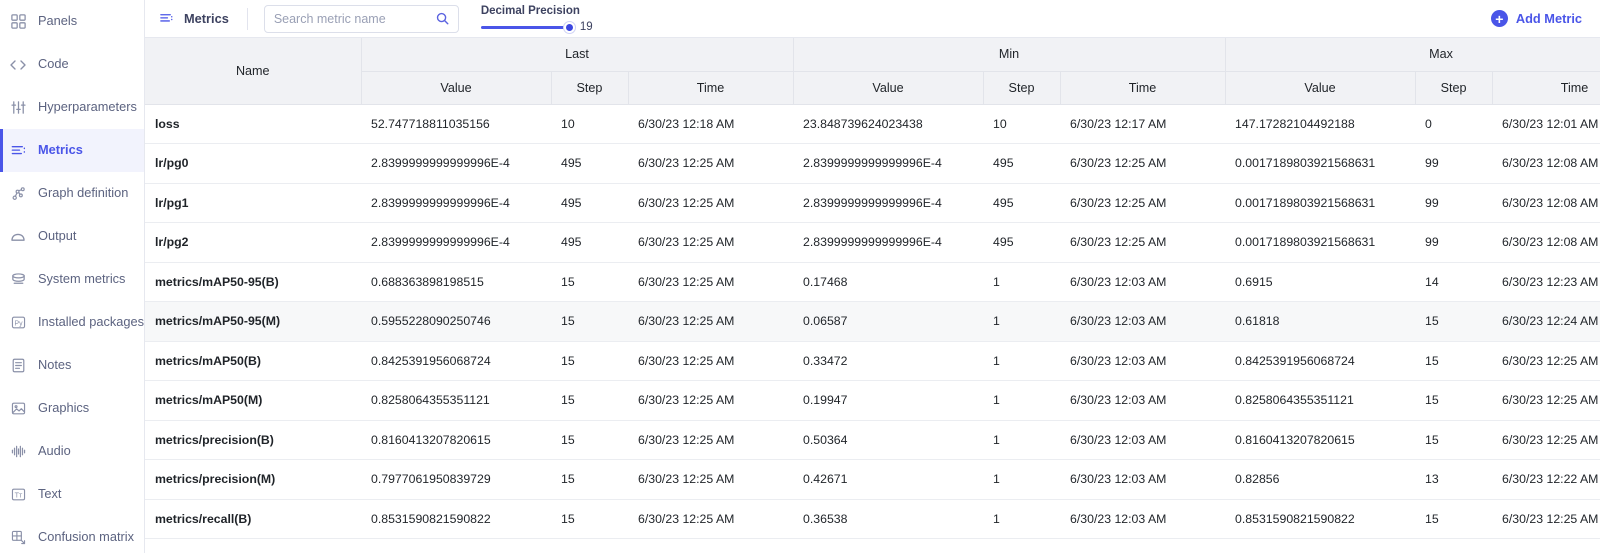 The image size is (1600, 553). What do you see at coordinates (456, 519) in the screenshot?
I see `cell-last-value: 0.8531590821590822` at bounding box center [456, 519].